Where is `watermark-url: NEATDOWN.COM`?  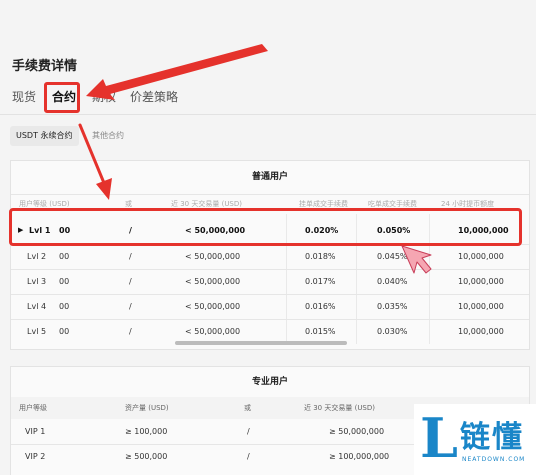 watermark-url: NEATDOWN.COM is located at coordinates (494, 459).